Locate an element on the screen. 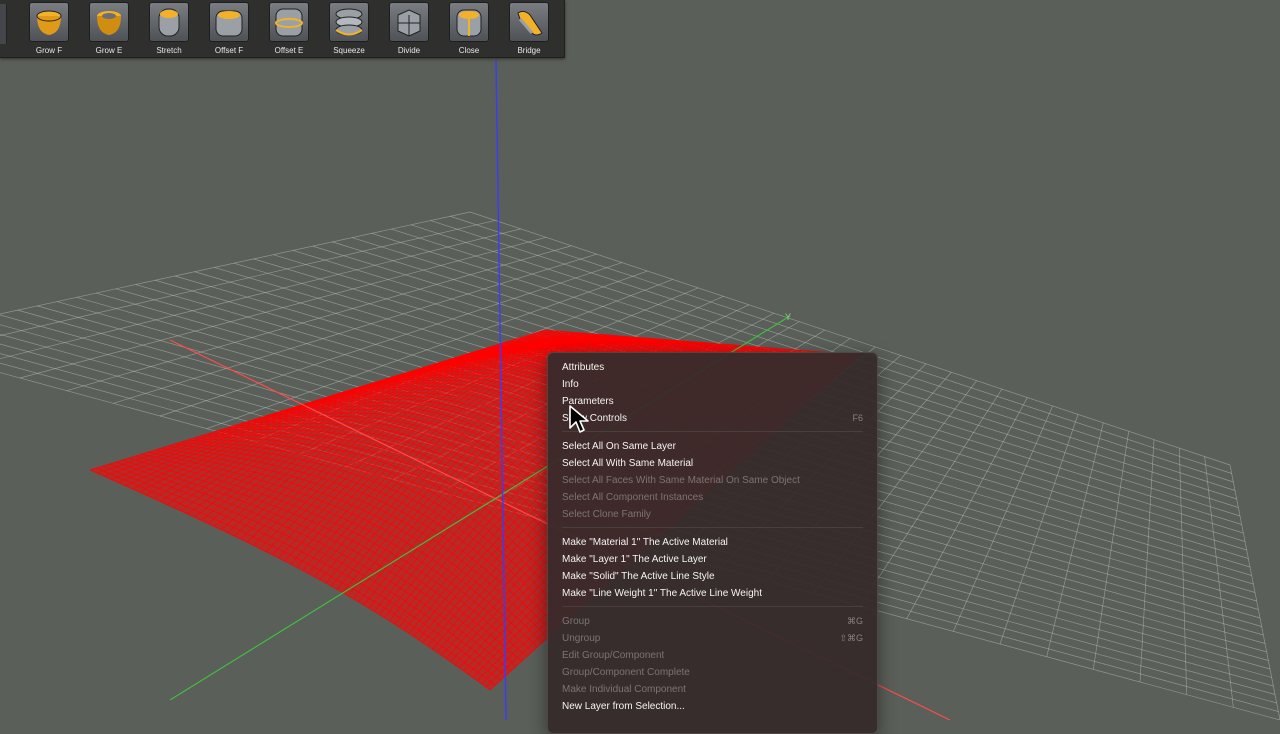 The image size is (1280, 734). menu-item-ungroup: Ungroup ⇧⌘G is located at coordinates (712, 638).